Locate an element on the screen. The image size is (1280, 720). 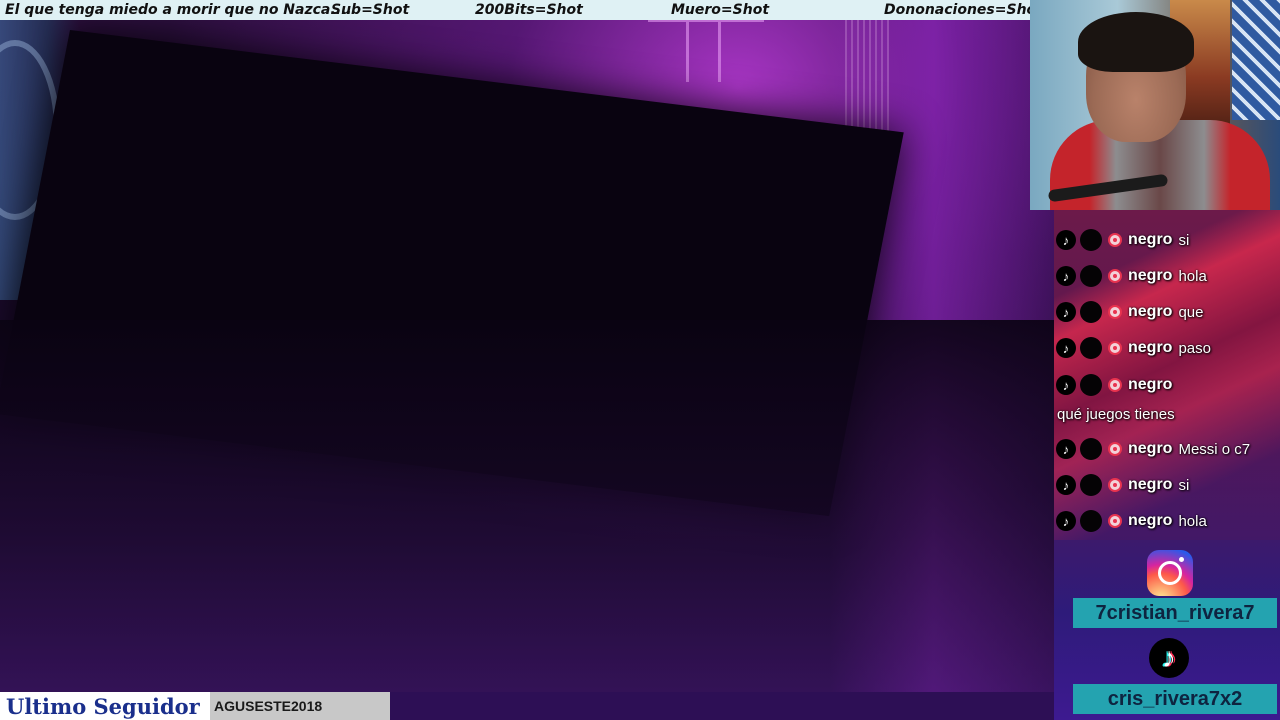
background-antenna is located at coordinates (706, 65).